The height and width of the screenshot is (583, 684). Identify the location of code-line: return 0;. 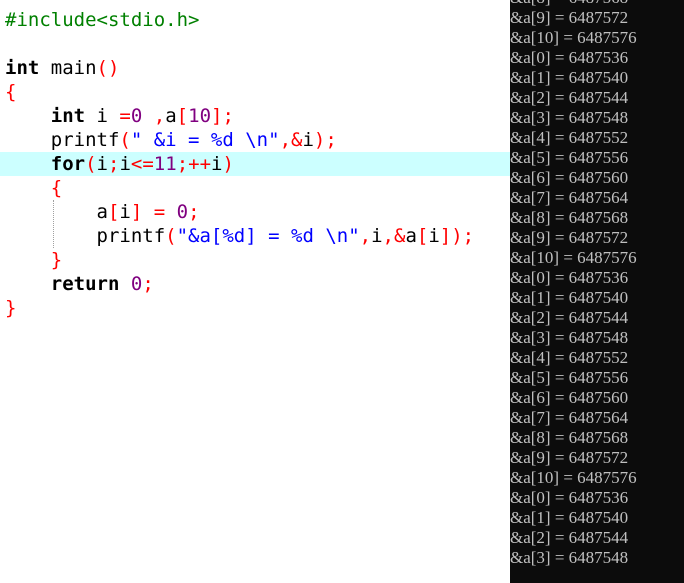
(79, 284).